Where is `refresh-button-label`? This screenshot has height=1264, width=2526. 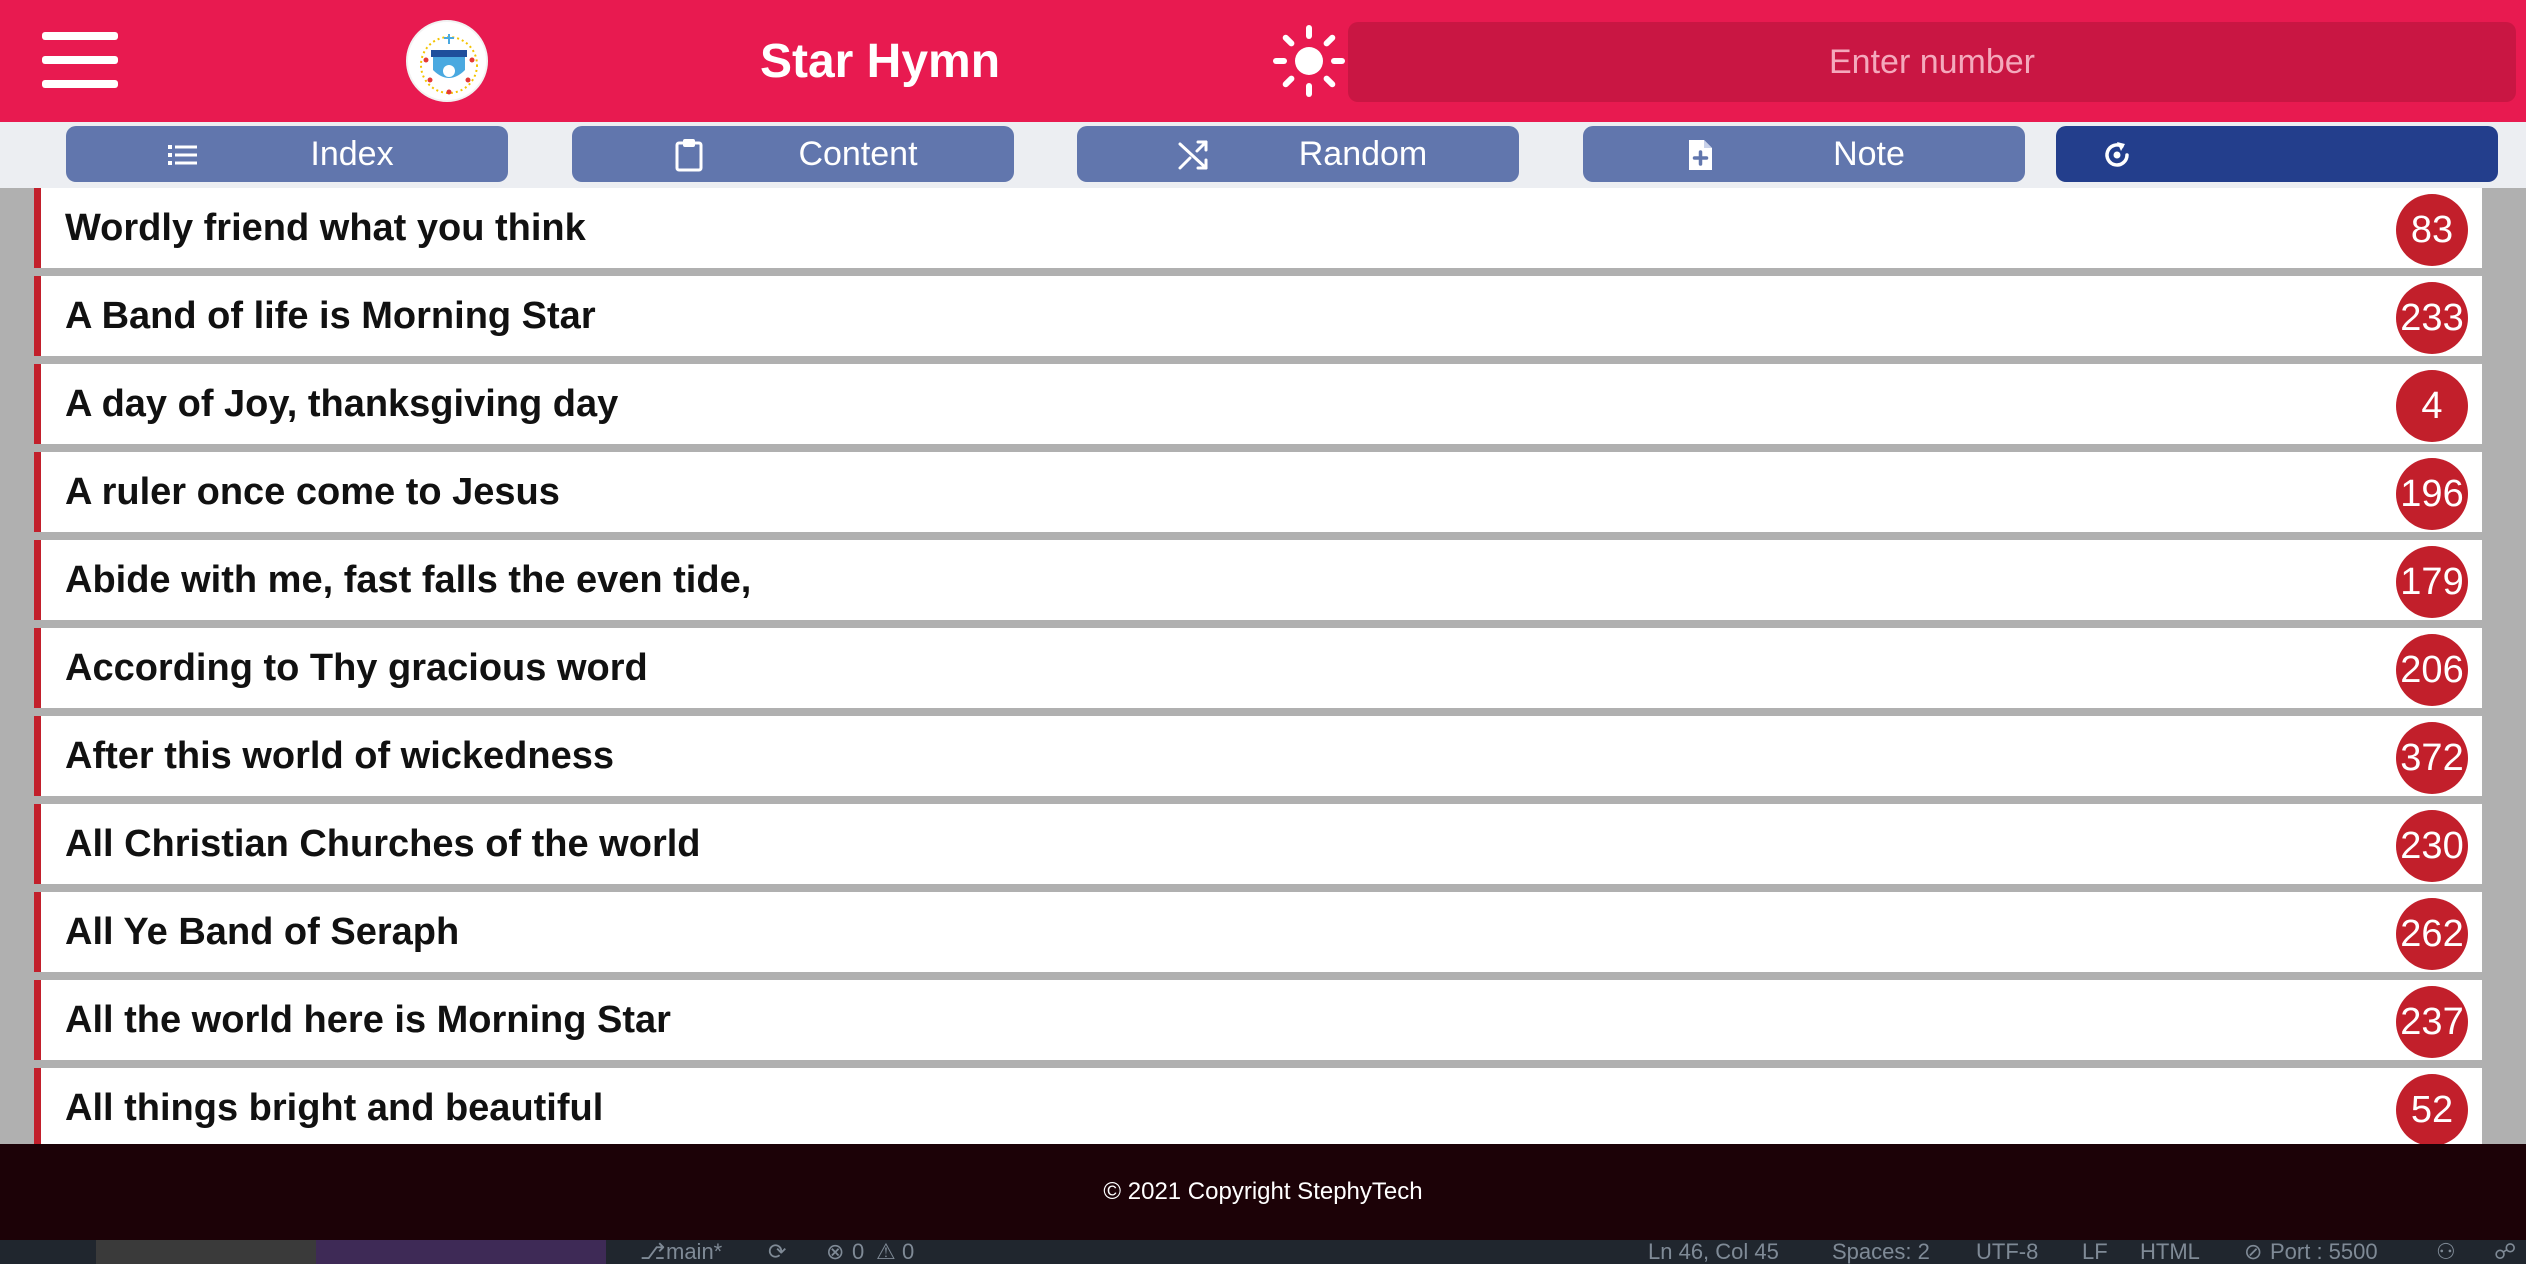 refresh-button-label is located at coordinates (2342, 154).